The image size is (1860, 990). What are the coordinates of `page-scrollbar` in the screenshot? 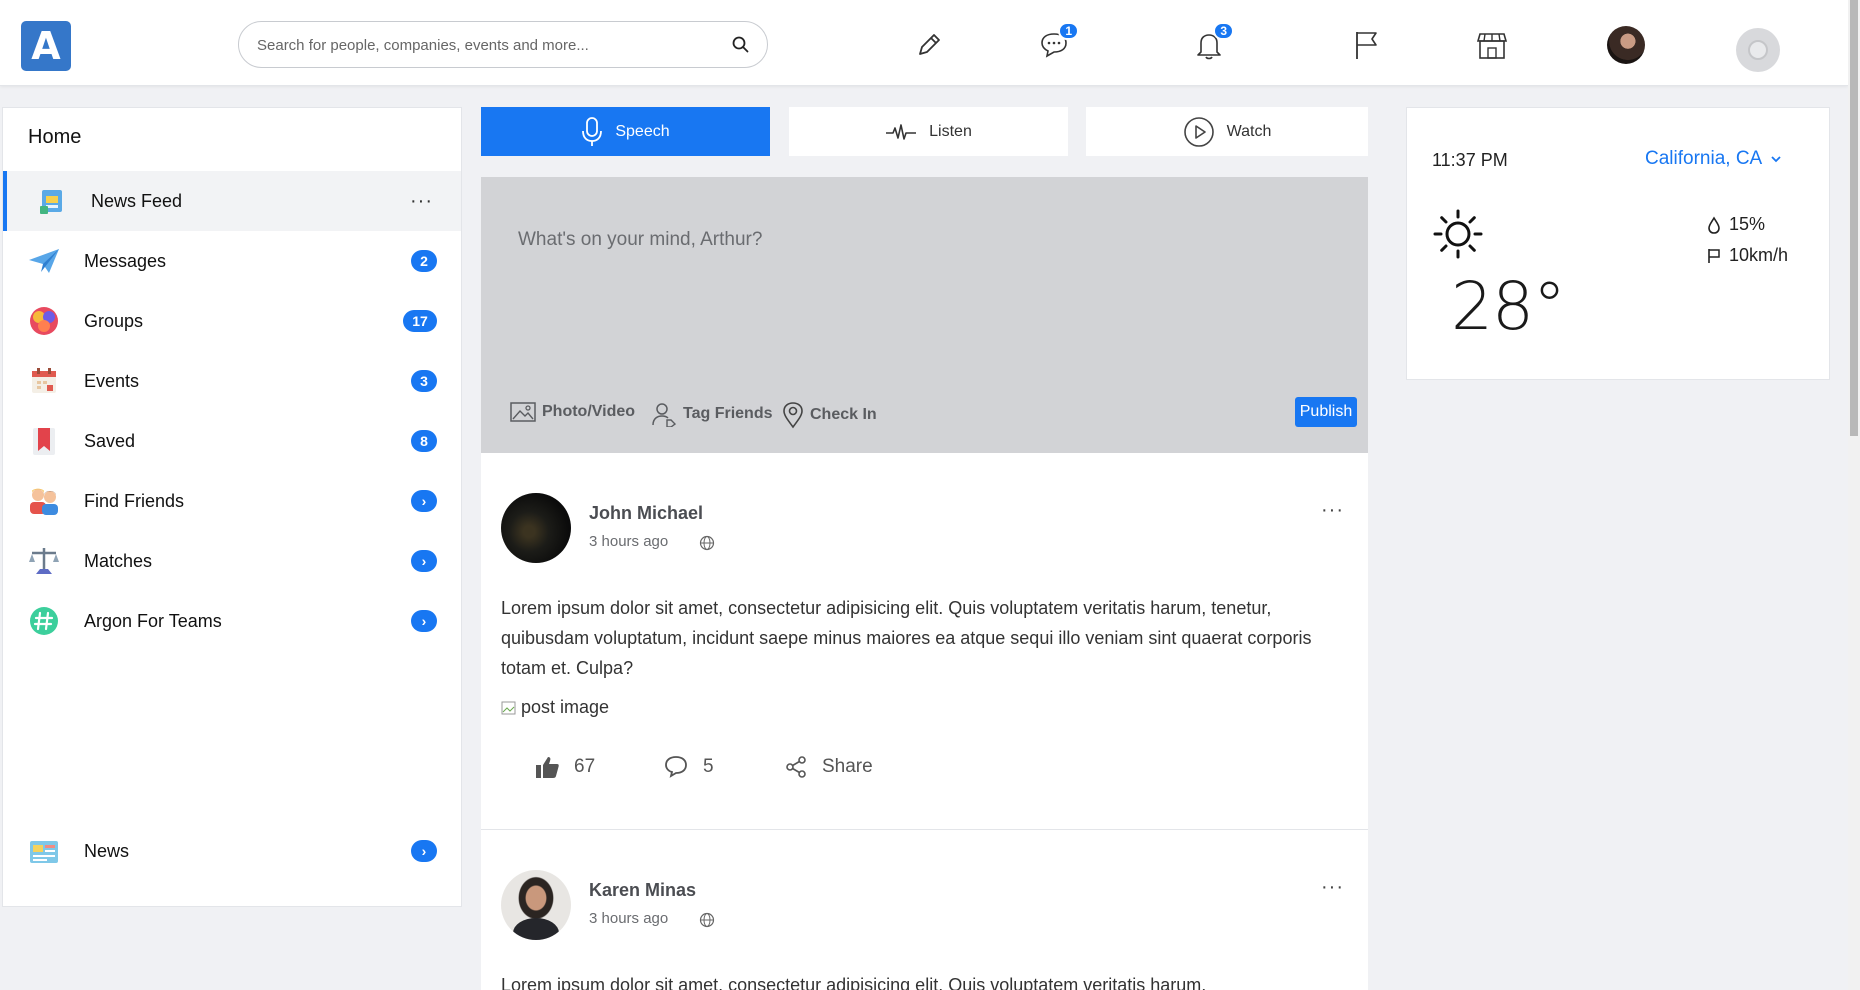 It's located at (1854, 495).